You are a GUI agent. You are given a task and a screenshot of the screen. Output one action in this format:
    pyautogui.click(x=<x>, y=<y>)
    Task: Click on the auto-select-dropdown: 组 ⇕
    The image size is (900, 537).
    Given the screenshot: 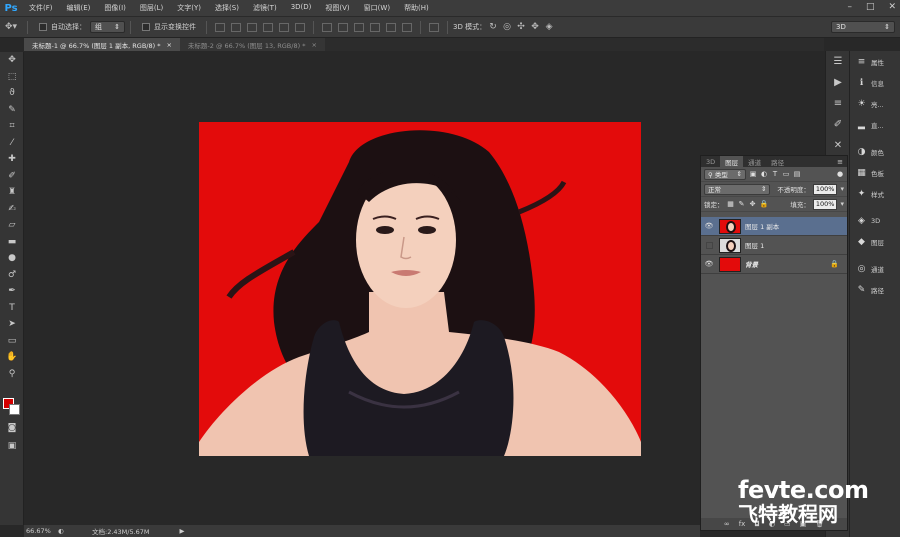 What is the action you would take?
    pyautogui.click(x=107, y=27)
    